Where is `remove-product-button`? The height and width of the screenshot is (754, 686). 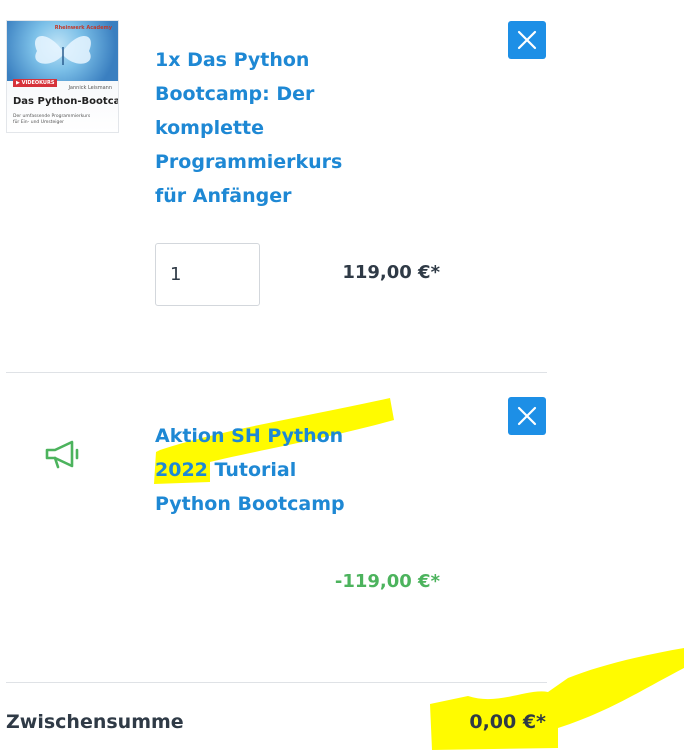
remove-product-button is located at coordinates (527, 40).